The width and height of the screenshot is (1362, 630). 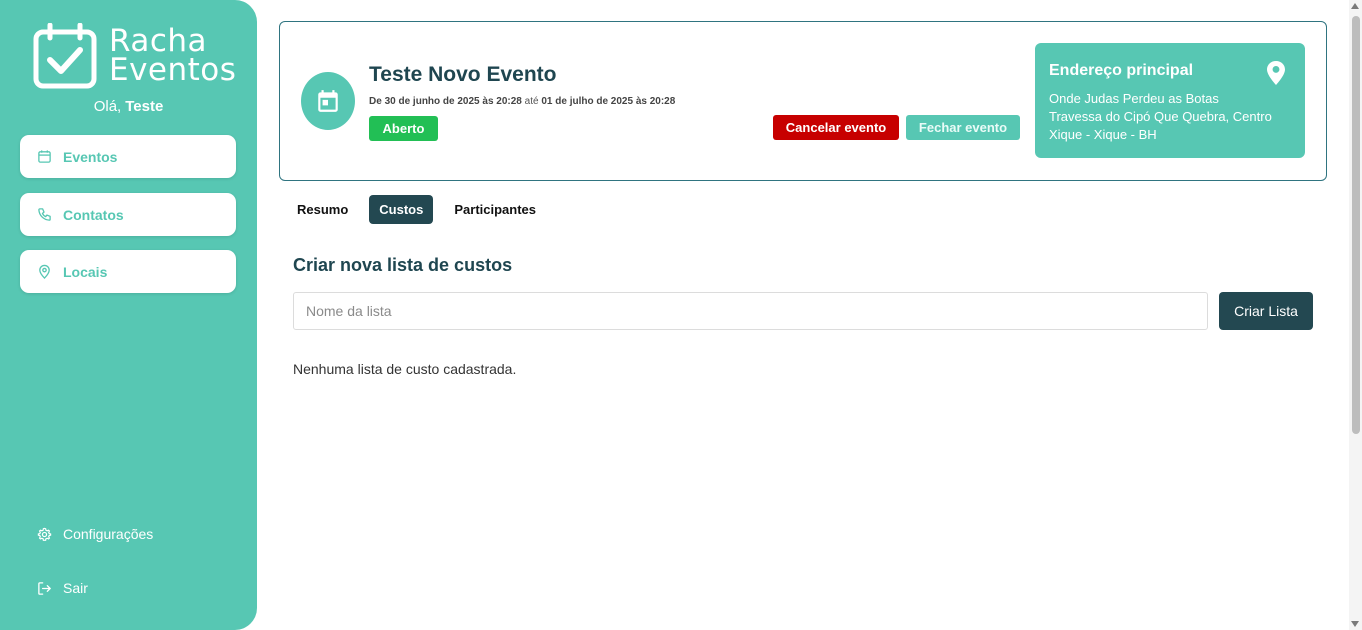 What do you see at coordinates (963, 127) in the screenshot?
I see `close-event-button: Fechar evento` at bounding box center [963, 127].